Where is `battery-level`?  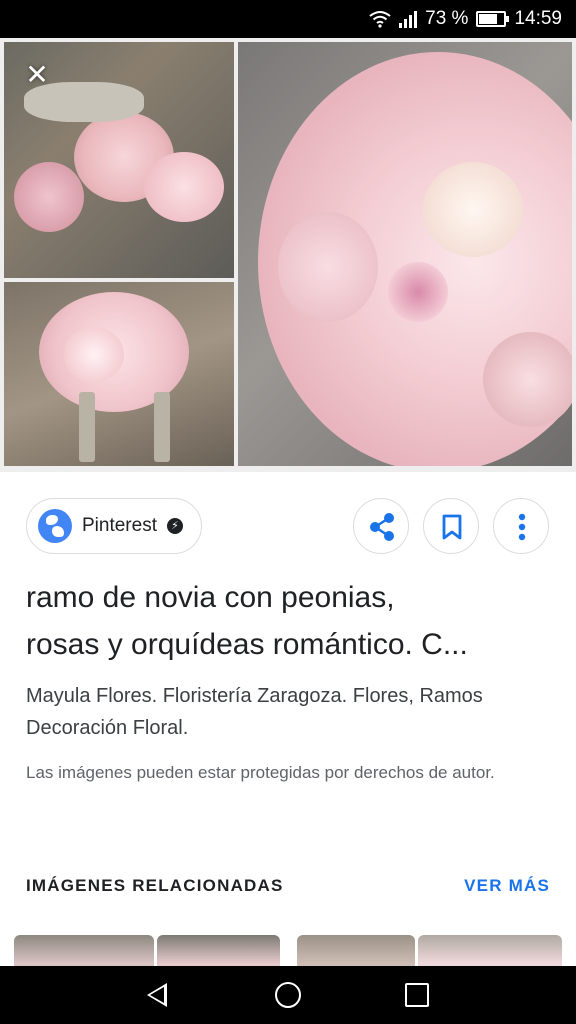
battery-level is located at coordinates (488, 19).